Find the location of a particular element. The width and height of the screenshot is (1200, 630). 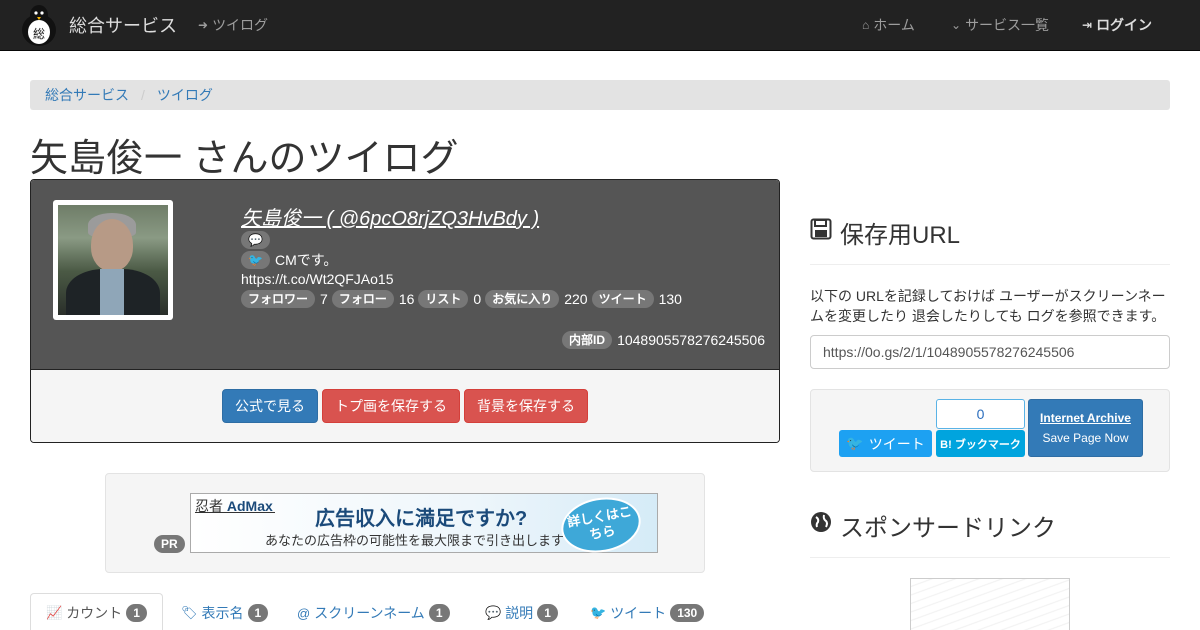

nav-login-link: ⇥ ログイン is located at coordinates (1117, 25).